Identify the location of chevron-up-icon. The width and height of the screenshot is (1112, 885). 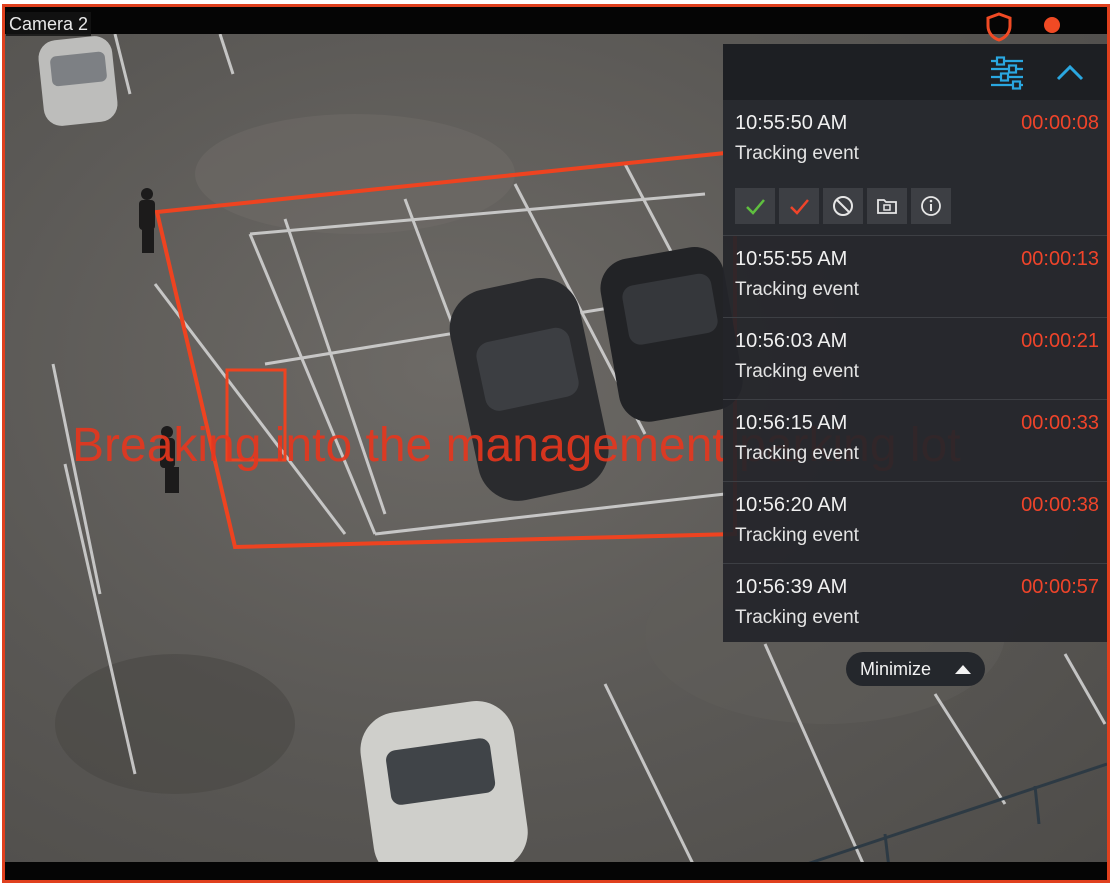
(1070, 73).